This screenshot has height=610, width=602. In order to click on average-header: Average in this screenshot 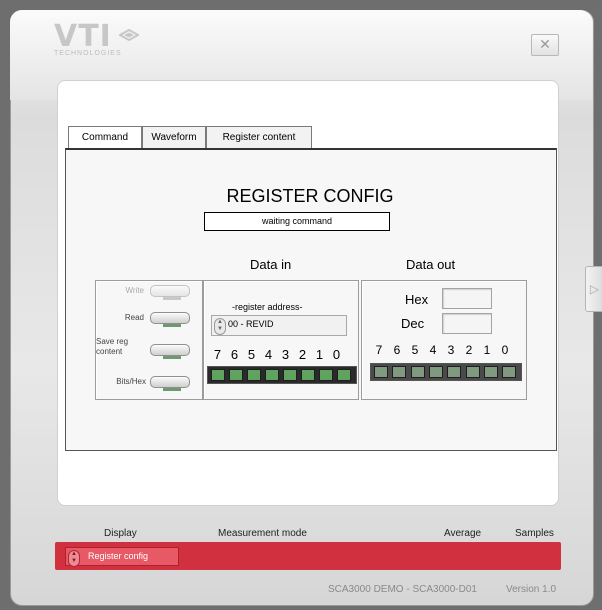, I will do `click(463, 533)`.